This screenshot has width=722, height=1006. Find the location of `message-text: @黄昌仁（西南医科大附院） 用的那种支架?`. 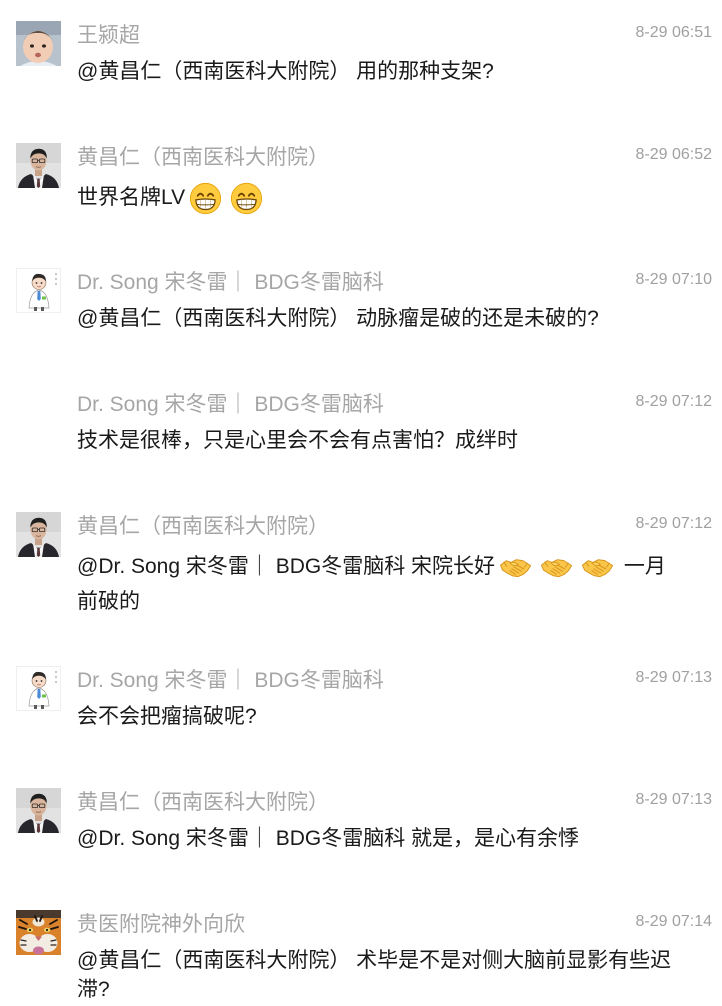

message-text: @黄昌仁（西南医科大附院） 用的那种支架? is located at coordinates (379, 71).